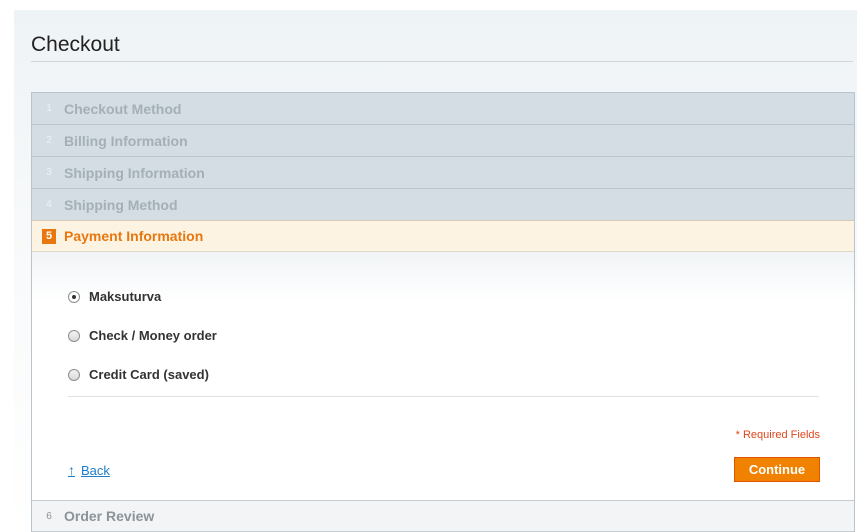 The width and height of the screenshot is (857, 532). What do you see at coordinates (443, 236) in the screenshot?
I see `step-payment-information: 5 Payment Information` at bounding box center [443, 236].